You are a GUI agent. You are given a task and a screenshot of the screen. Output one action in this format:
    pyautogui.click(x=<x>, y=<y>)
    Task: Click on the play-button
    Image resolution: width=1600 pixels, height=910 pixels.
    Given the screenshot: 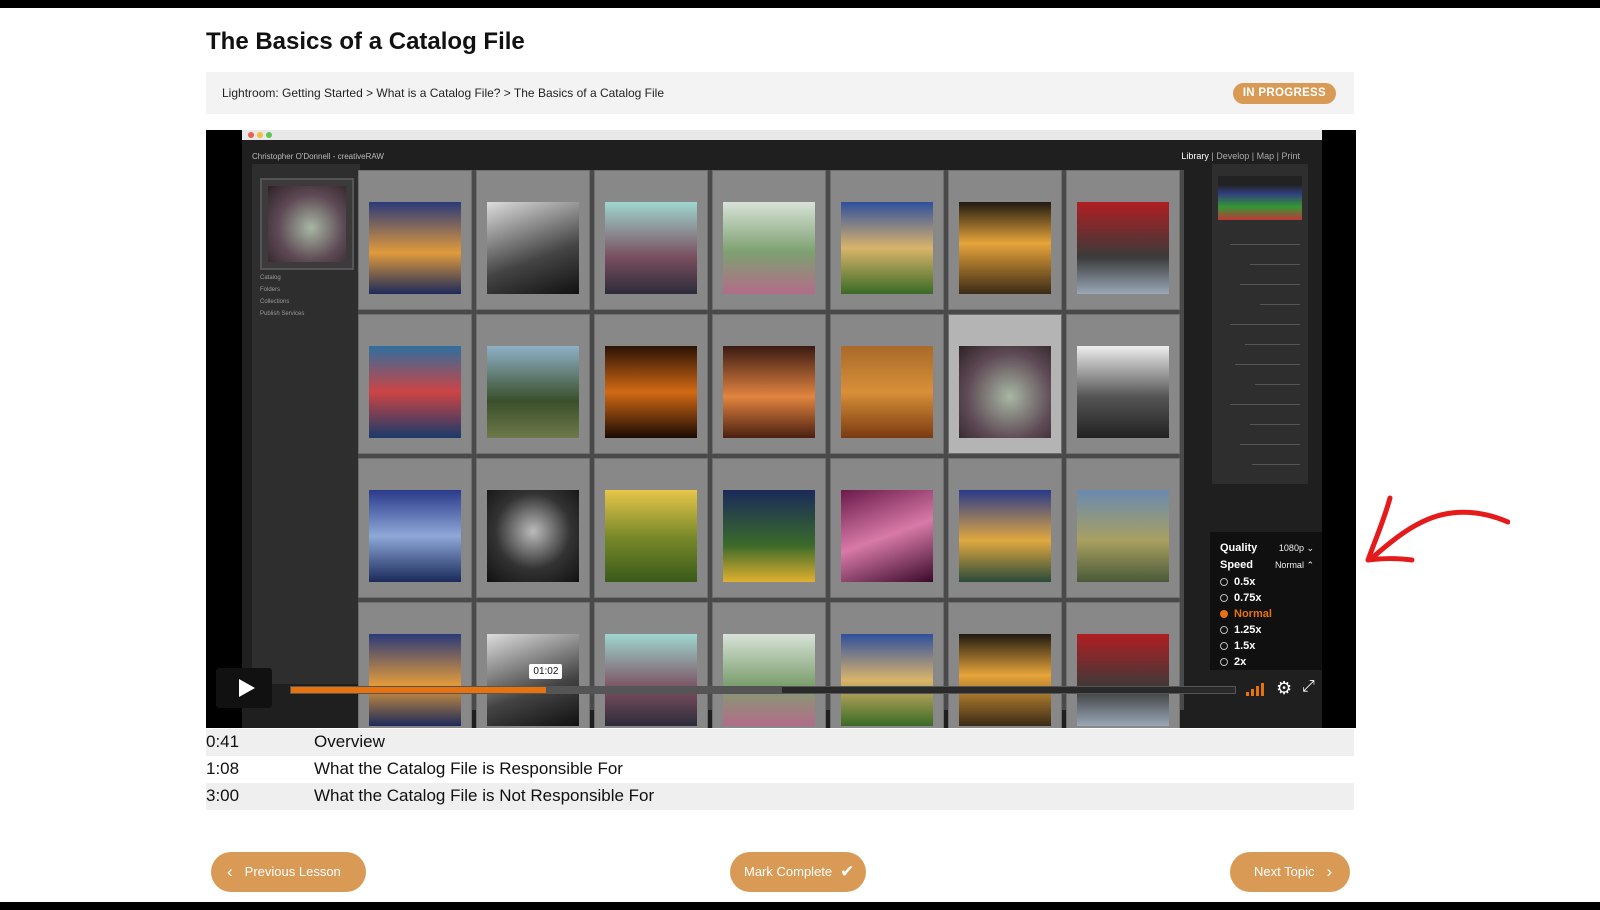 What is the action you would take?
    pyautogui.click(x=244, y=688)
    